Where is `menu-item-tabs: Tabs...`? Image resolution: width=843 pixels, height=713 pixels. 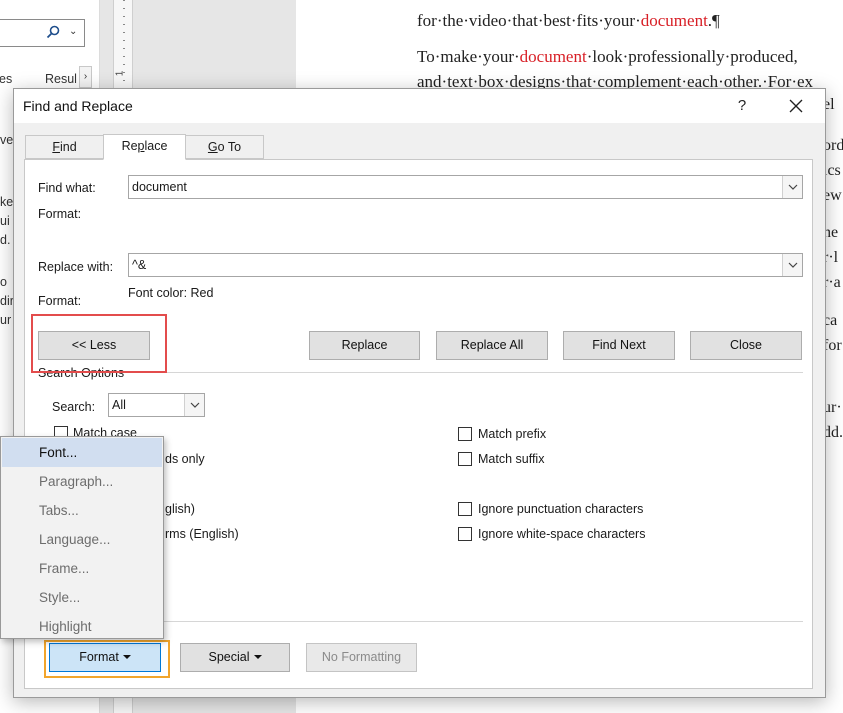 menu-item-tabs: Tabs... is located at coordinates (82, 510).